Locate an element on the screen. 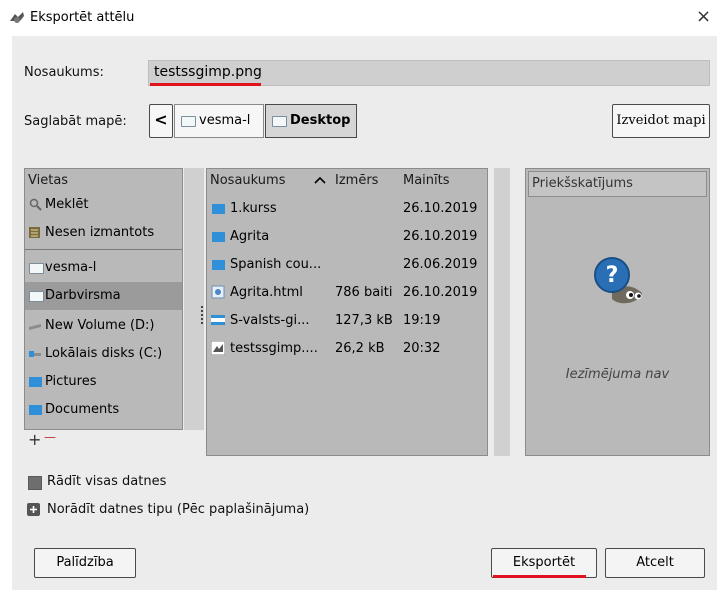 This screenshot has width=717, height=590. file-row: S-valsts-gi... 127,3 kB 19:19 is located at coordinates (347, 321).